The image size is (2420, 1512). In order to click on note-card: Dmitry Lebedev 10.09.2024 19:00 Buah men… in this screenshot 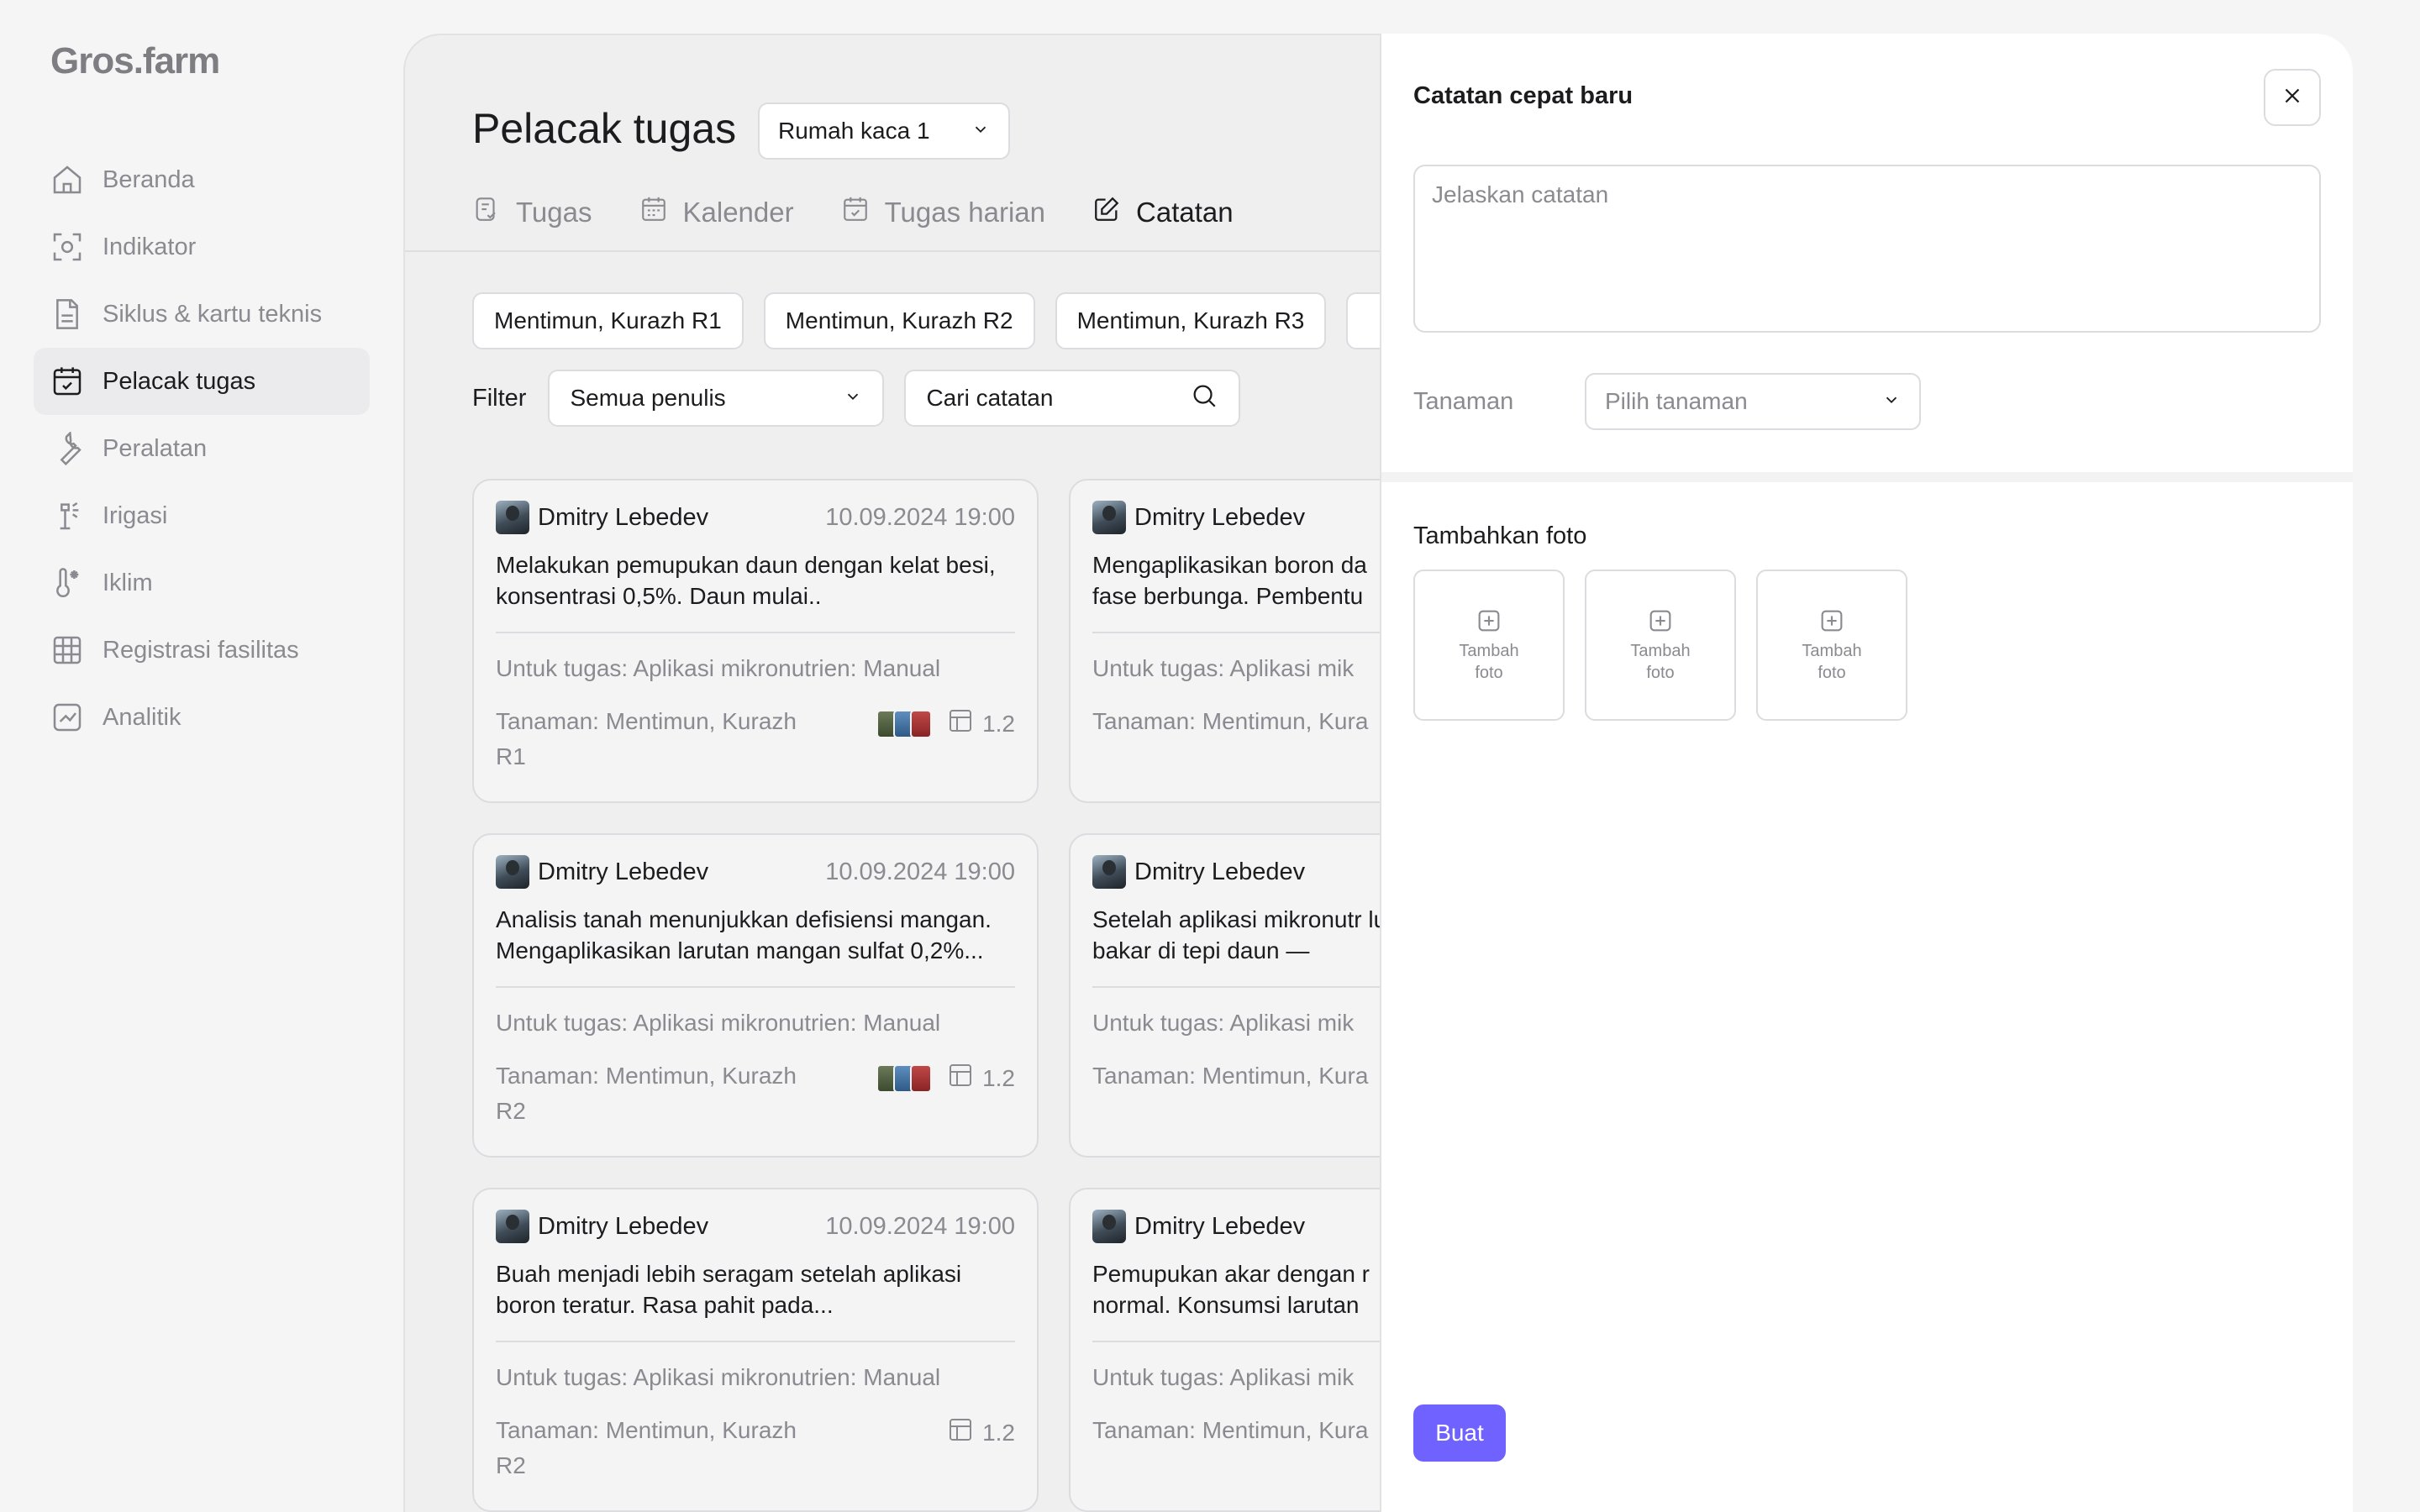, I will do `click(755, 1350)`.